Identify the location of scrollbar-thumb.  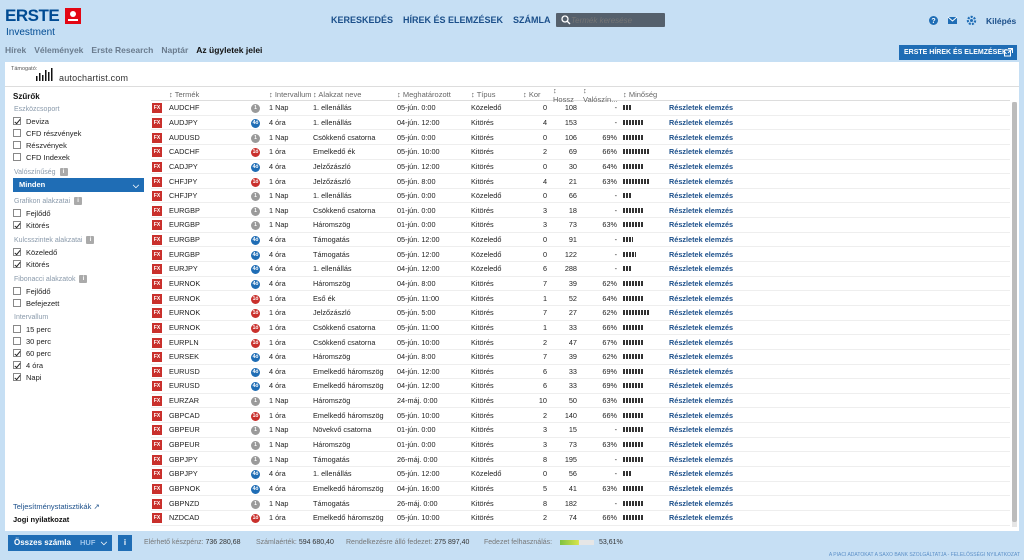
(1014, 312).